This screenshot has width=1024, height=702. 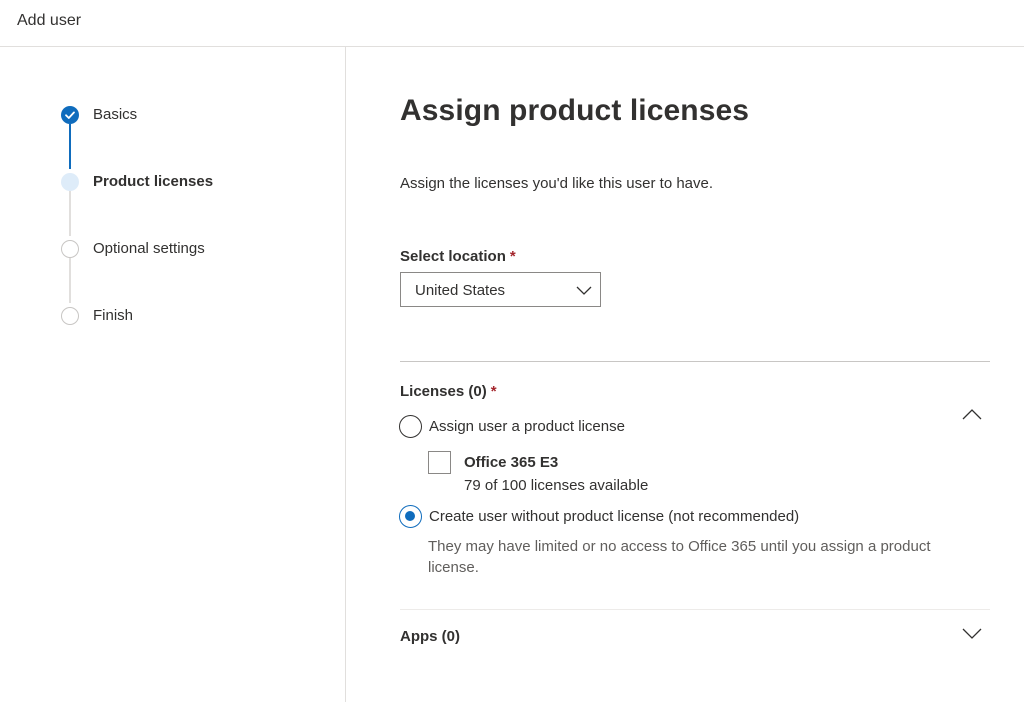 I want to click on step-product-licenses: Product licenses, so click(x=191, y=183).